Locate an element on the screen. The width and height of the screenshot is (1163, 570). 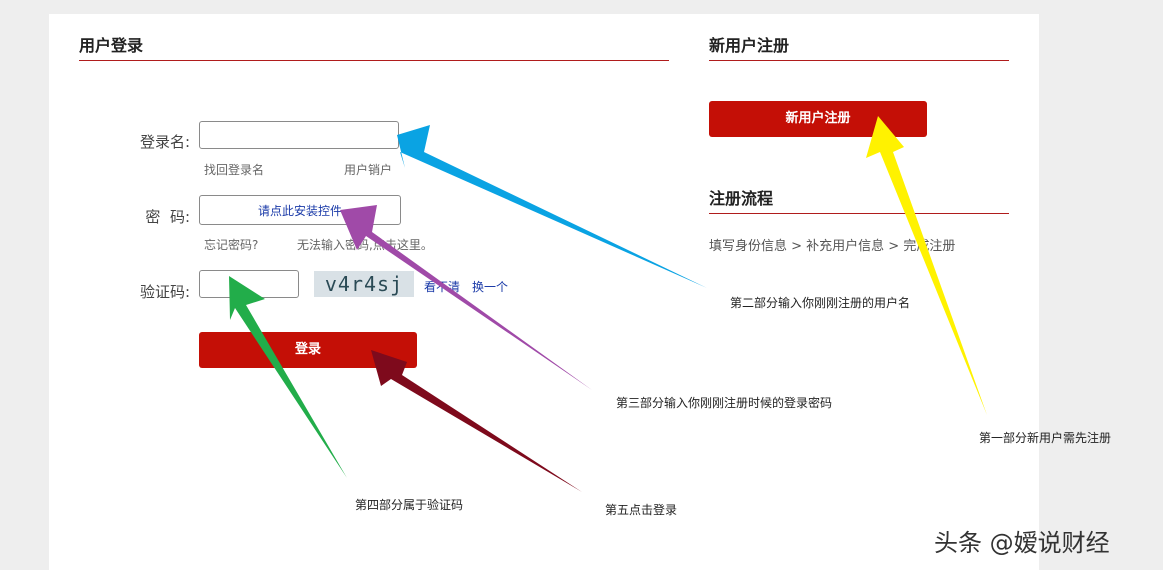
password-field: 请点此安装控件 is located at coordinates (300, 210).